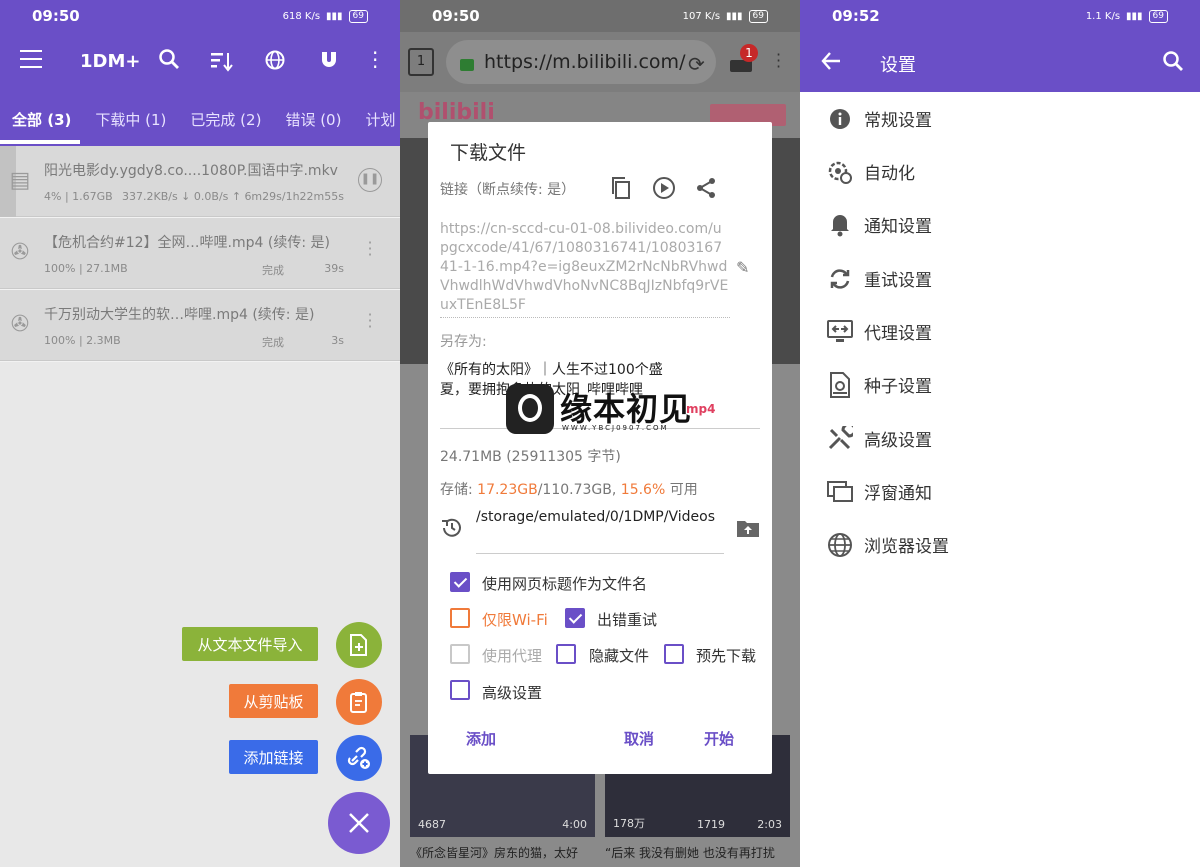 This screenshot has height=867, width=1200. I want to click on save-path-field: /storage/emulated/0/1DMP/Videos, so click(600, 531).